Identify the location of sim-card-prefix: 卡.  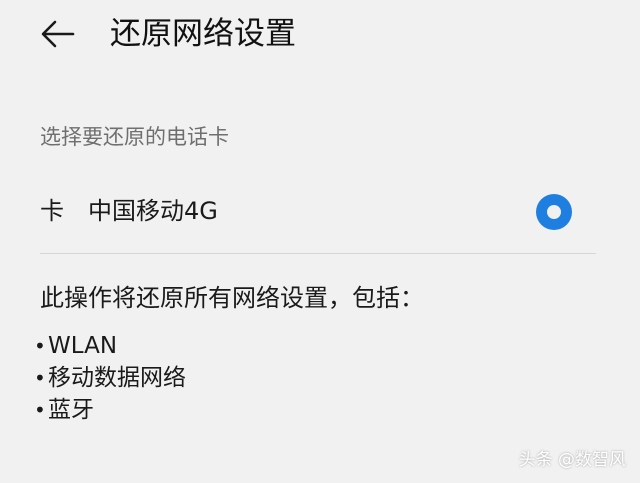
(52, 211).